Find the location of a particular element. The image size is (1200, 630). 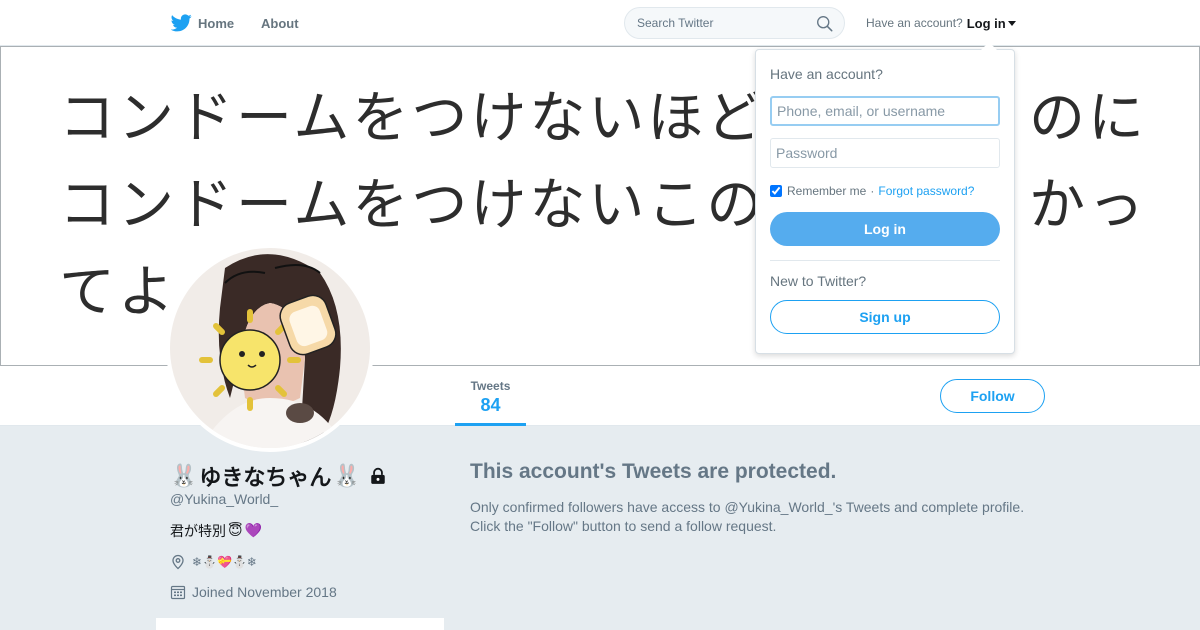

signup-button: Sign up is located at coordinates (885, 317).